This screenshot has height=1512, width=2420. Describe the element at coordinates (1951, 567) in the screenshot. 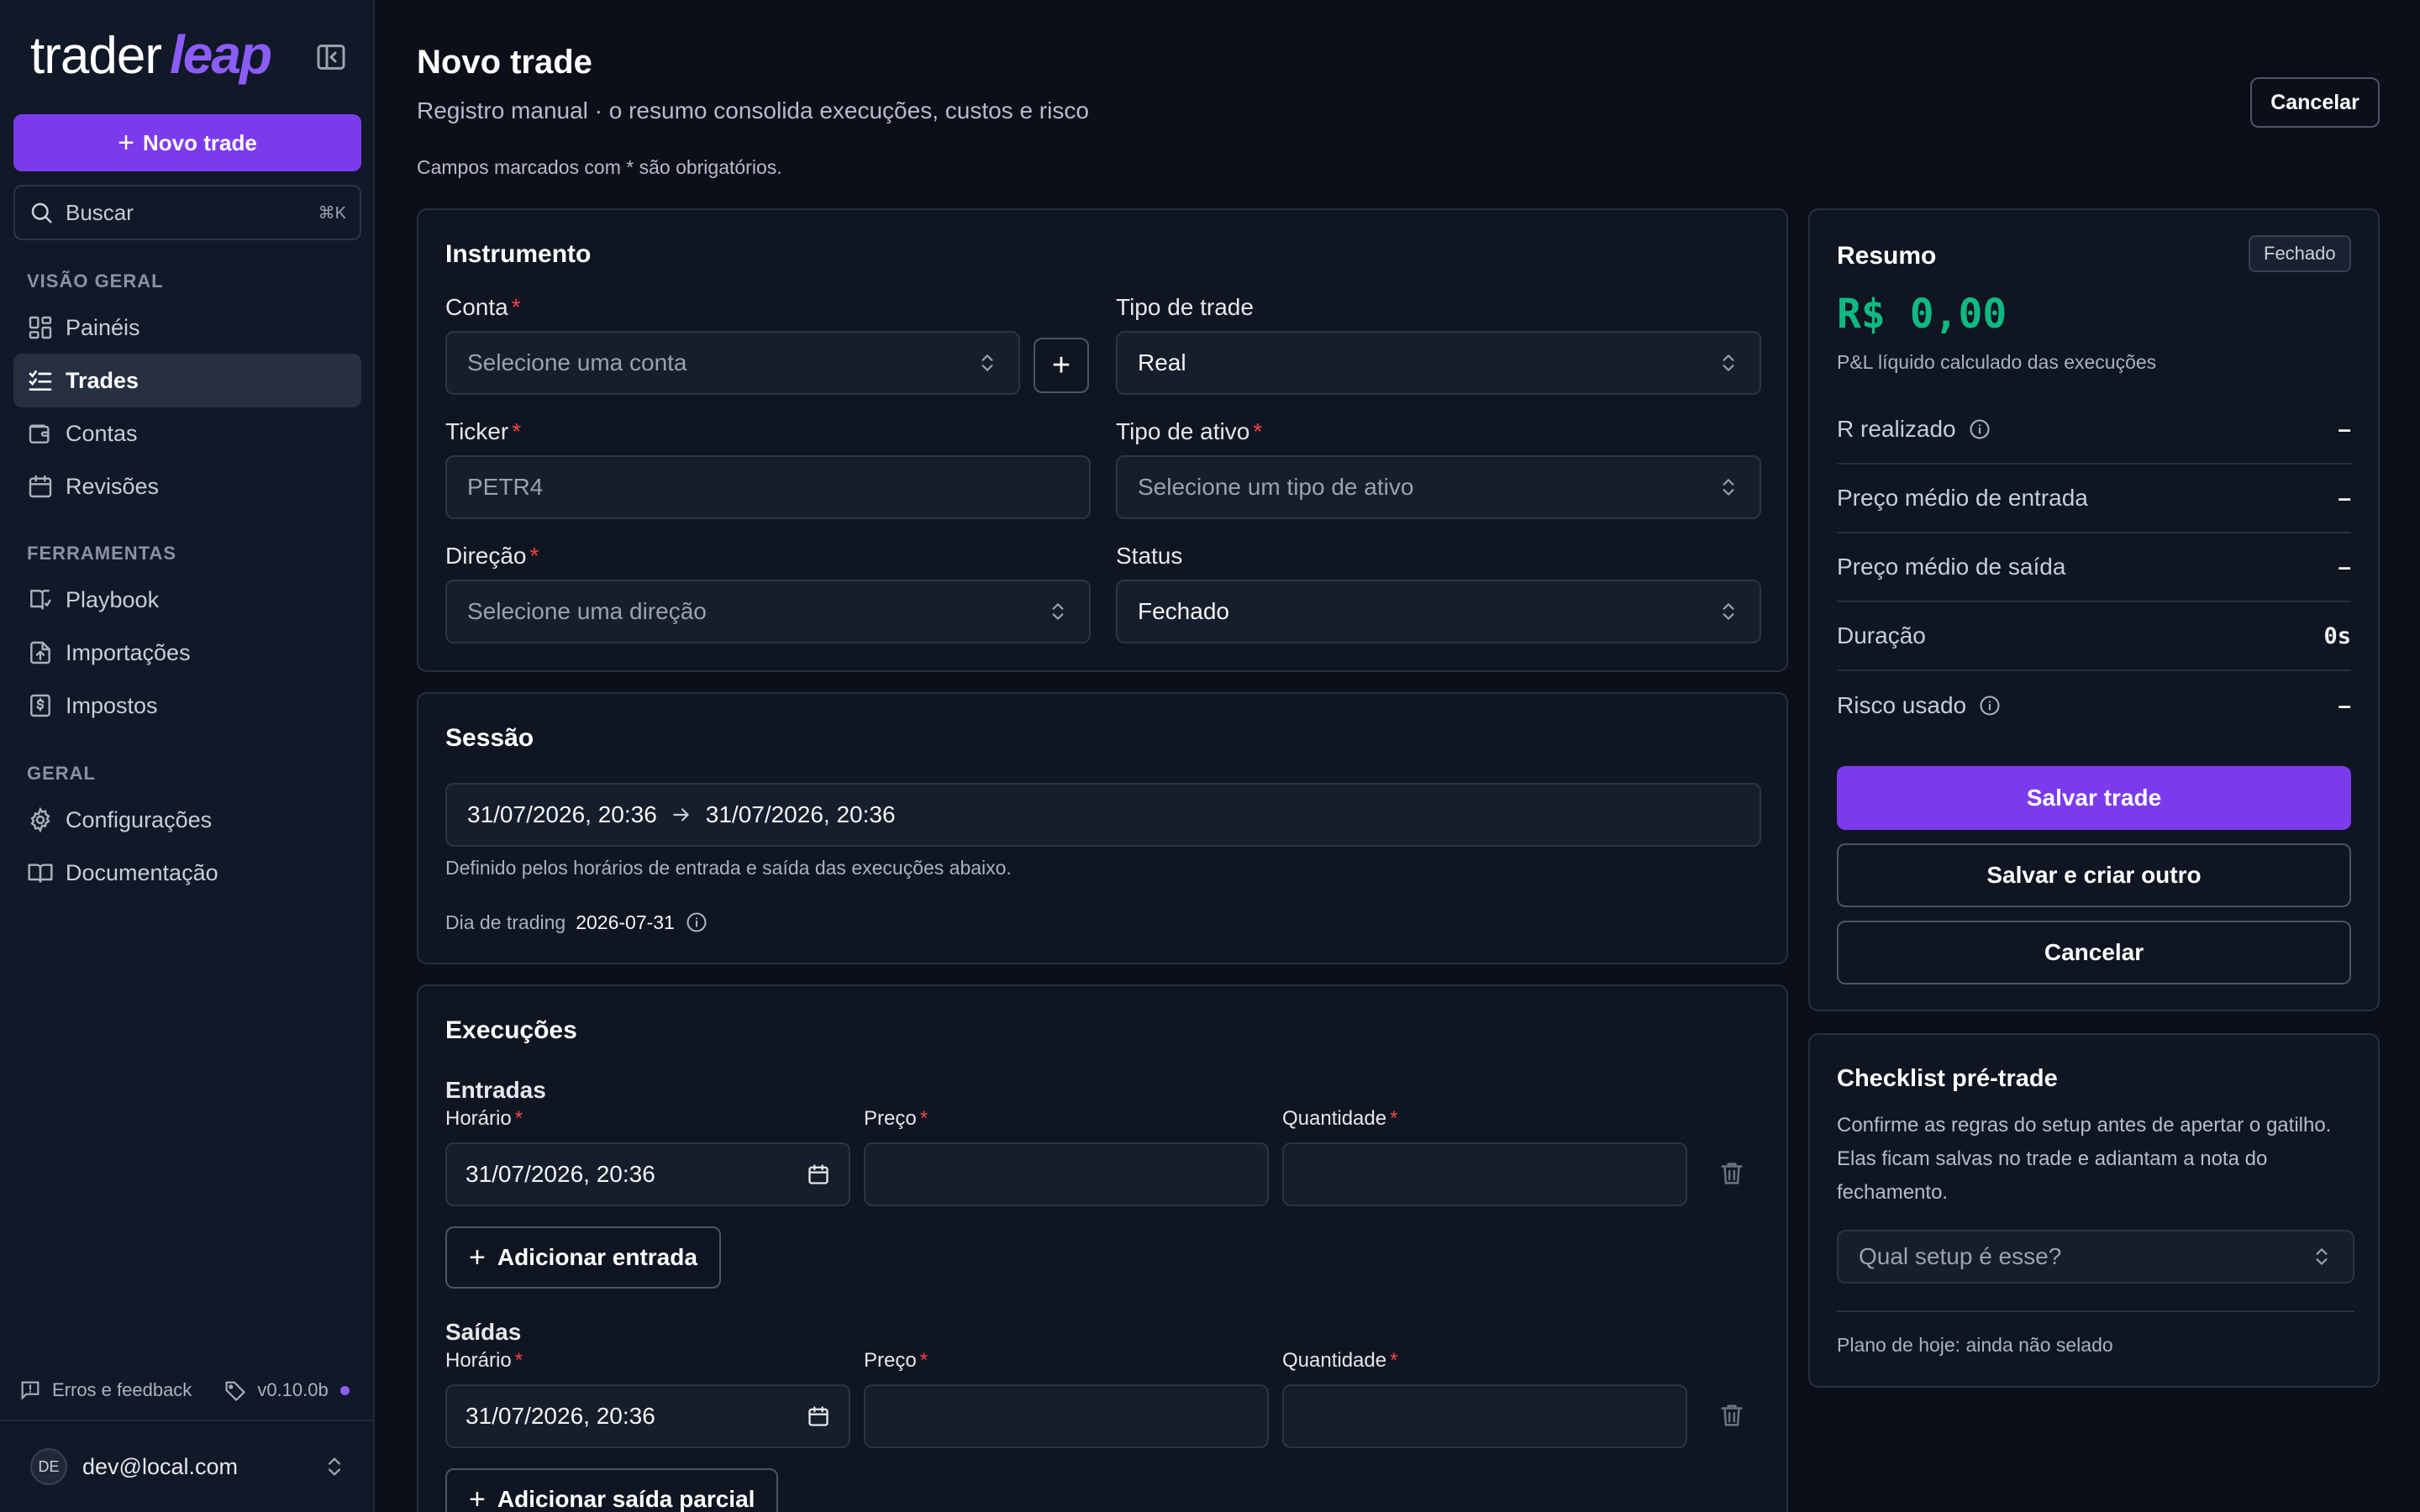

I see `metric-label: Preço médio de saída` at that location.